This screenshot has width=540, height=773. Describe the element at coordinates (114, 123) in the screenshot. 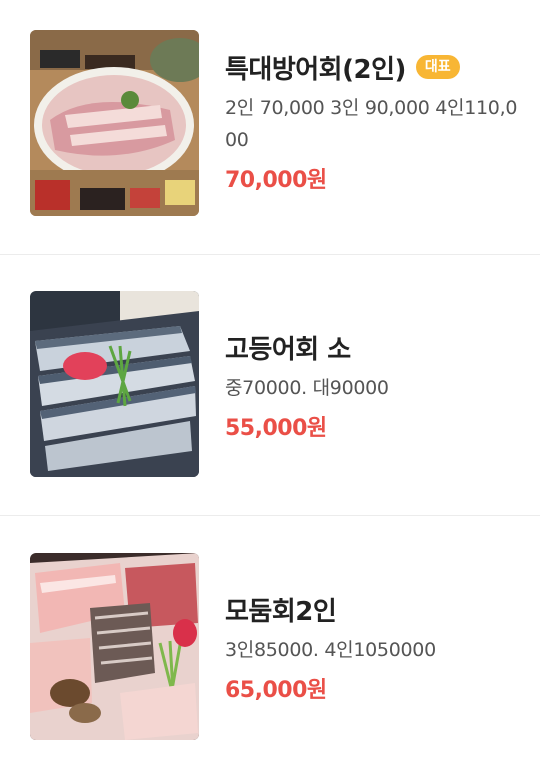

I see `yellowtail-sashimi-photo` at that location.